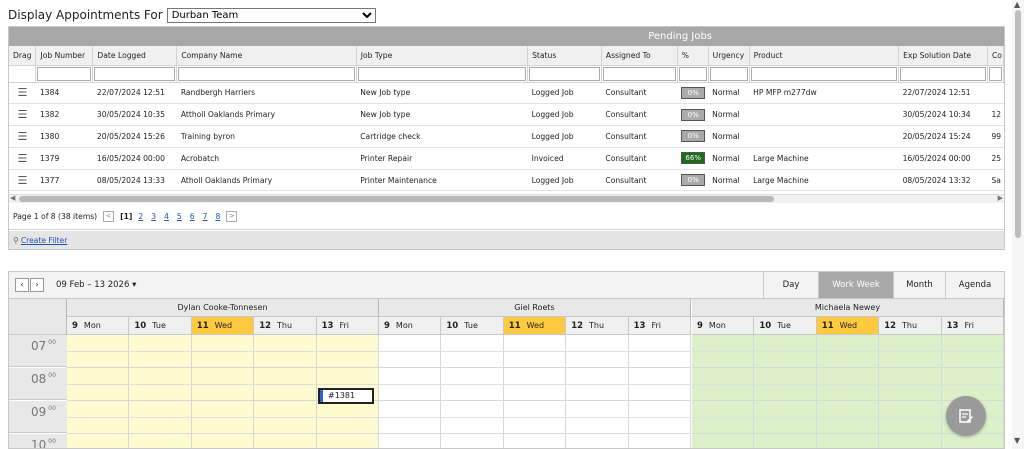 The height and width of the screenshot is (449, 1024). I want to click on column-header: Co, so click(995, 56).